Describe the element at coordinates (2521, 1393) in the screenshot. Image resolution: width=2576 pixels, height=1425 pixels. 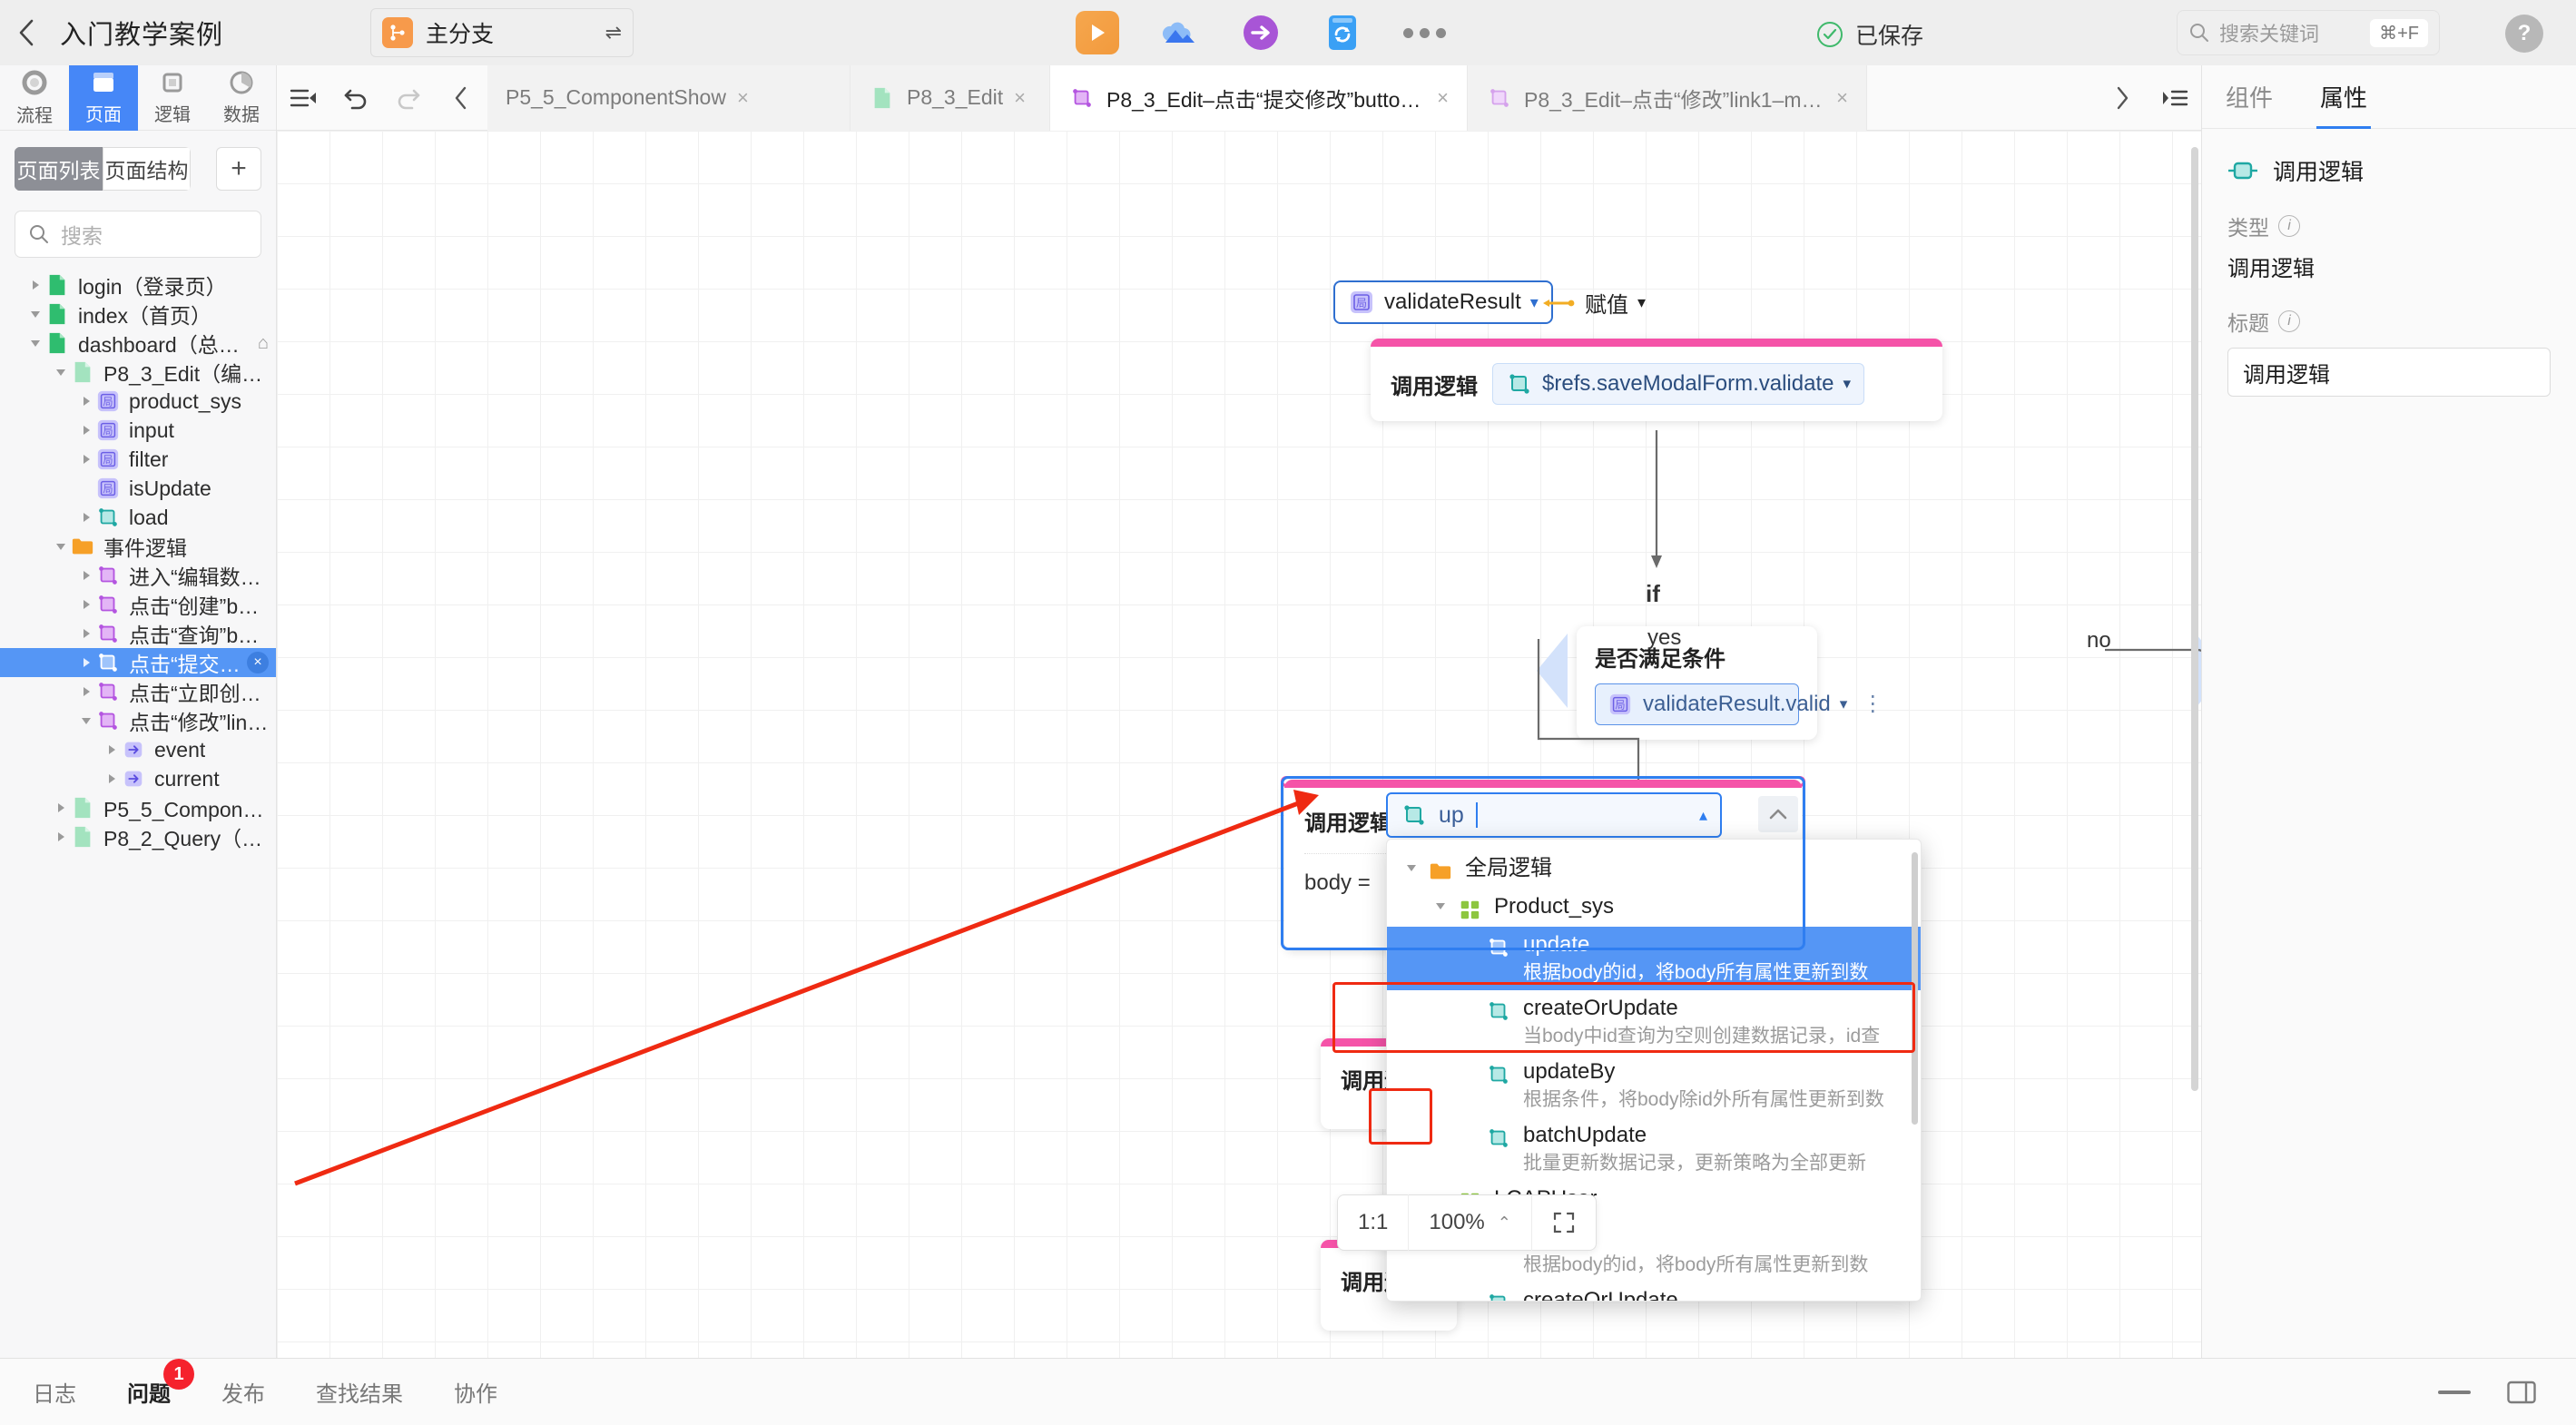
I see `panel-layout-icon` at that location.